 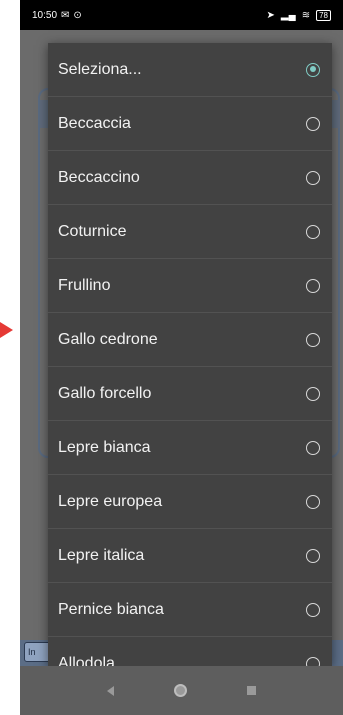 What do you see at coordinates (110, 501) in the screenshot?
I see `option-label: Lepre europea` at bounding box center [110, 501].